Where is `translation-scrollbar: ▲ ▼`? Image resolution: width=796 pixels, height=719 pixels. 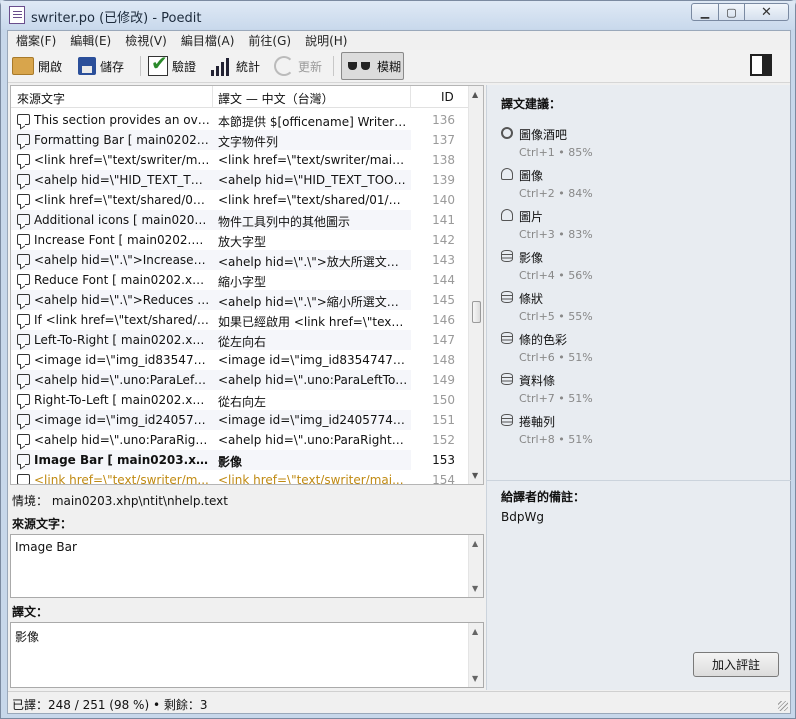
translation-scrollbar: ▲ ▼ is located at coordinates (475, 655).